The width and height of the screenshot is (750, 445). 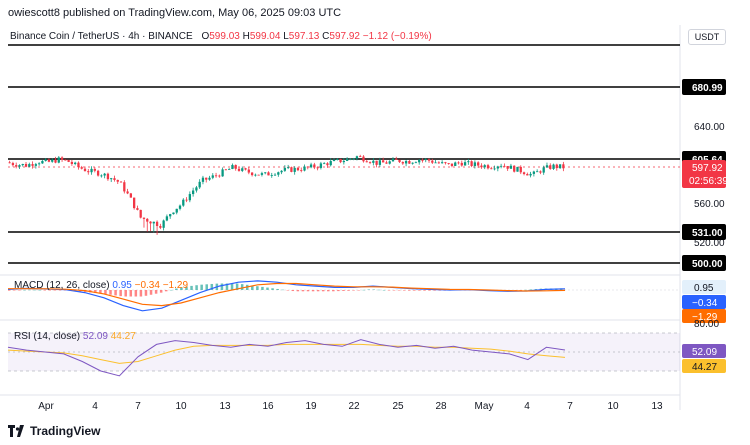 What do you see at coordinates (527, 406) in the screenshot?
I see `time-tick: 4` at bounding box center [527, 406].